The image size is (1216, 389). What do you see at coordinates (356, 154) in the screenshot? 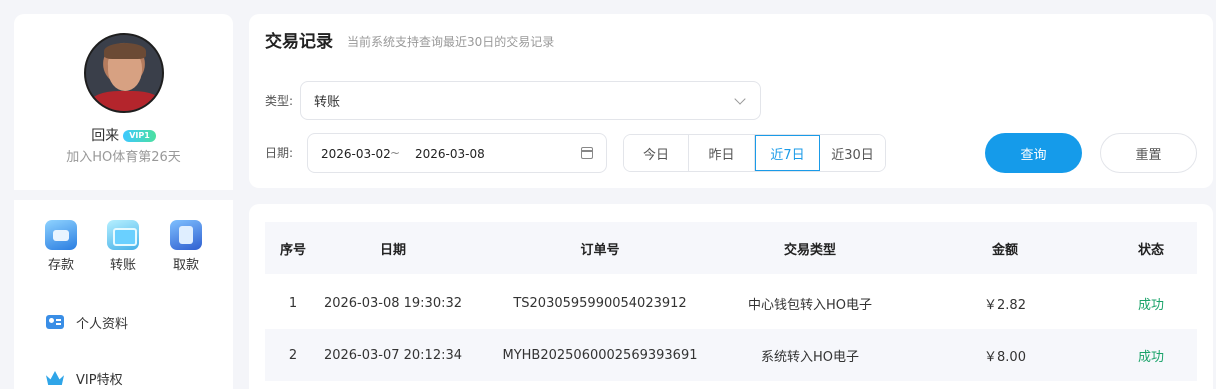
I see `date-start: 2026-03-02` at bounding box center [356, 154].